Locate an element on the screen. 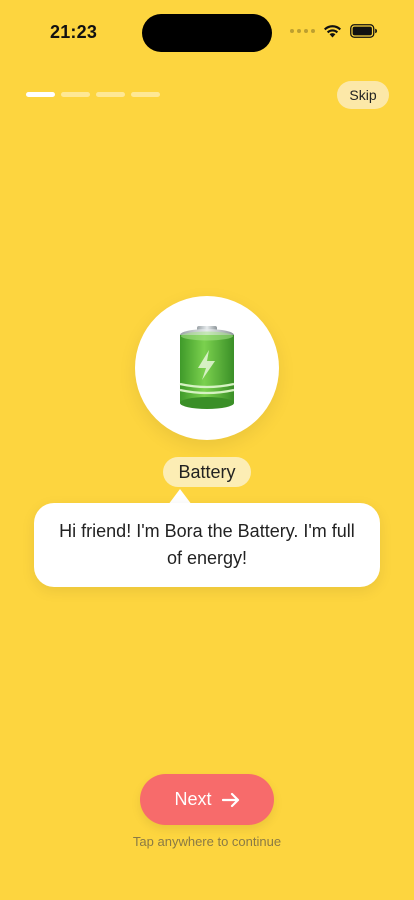 The height and width of the screenshot is (900, 414). next-button: Next is located at coordinates (207, 799).